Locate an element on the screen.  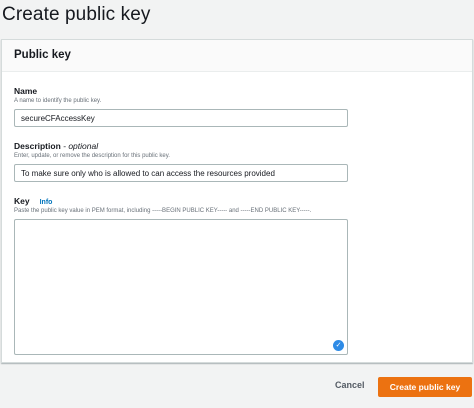
key-label: Key Info is located at coordinates (33, 201).